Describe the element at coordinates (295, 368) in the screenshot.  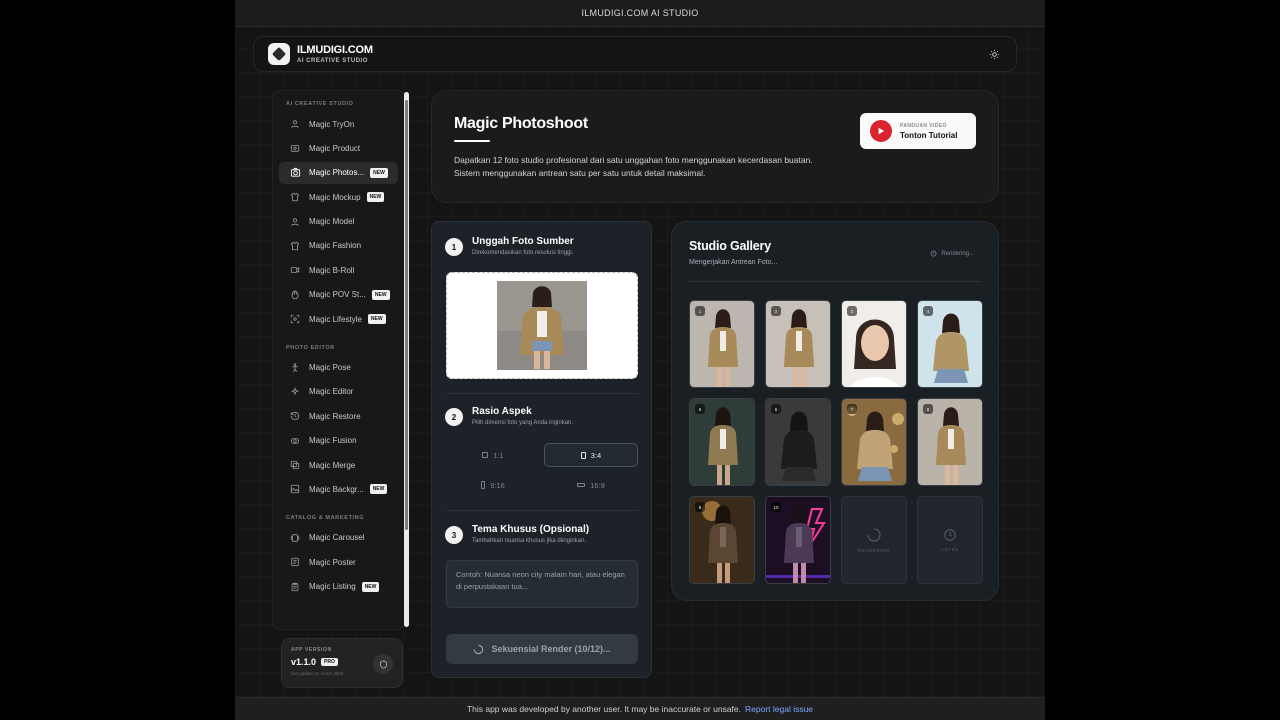
I see `figure-icon` at that location.